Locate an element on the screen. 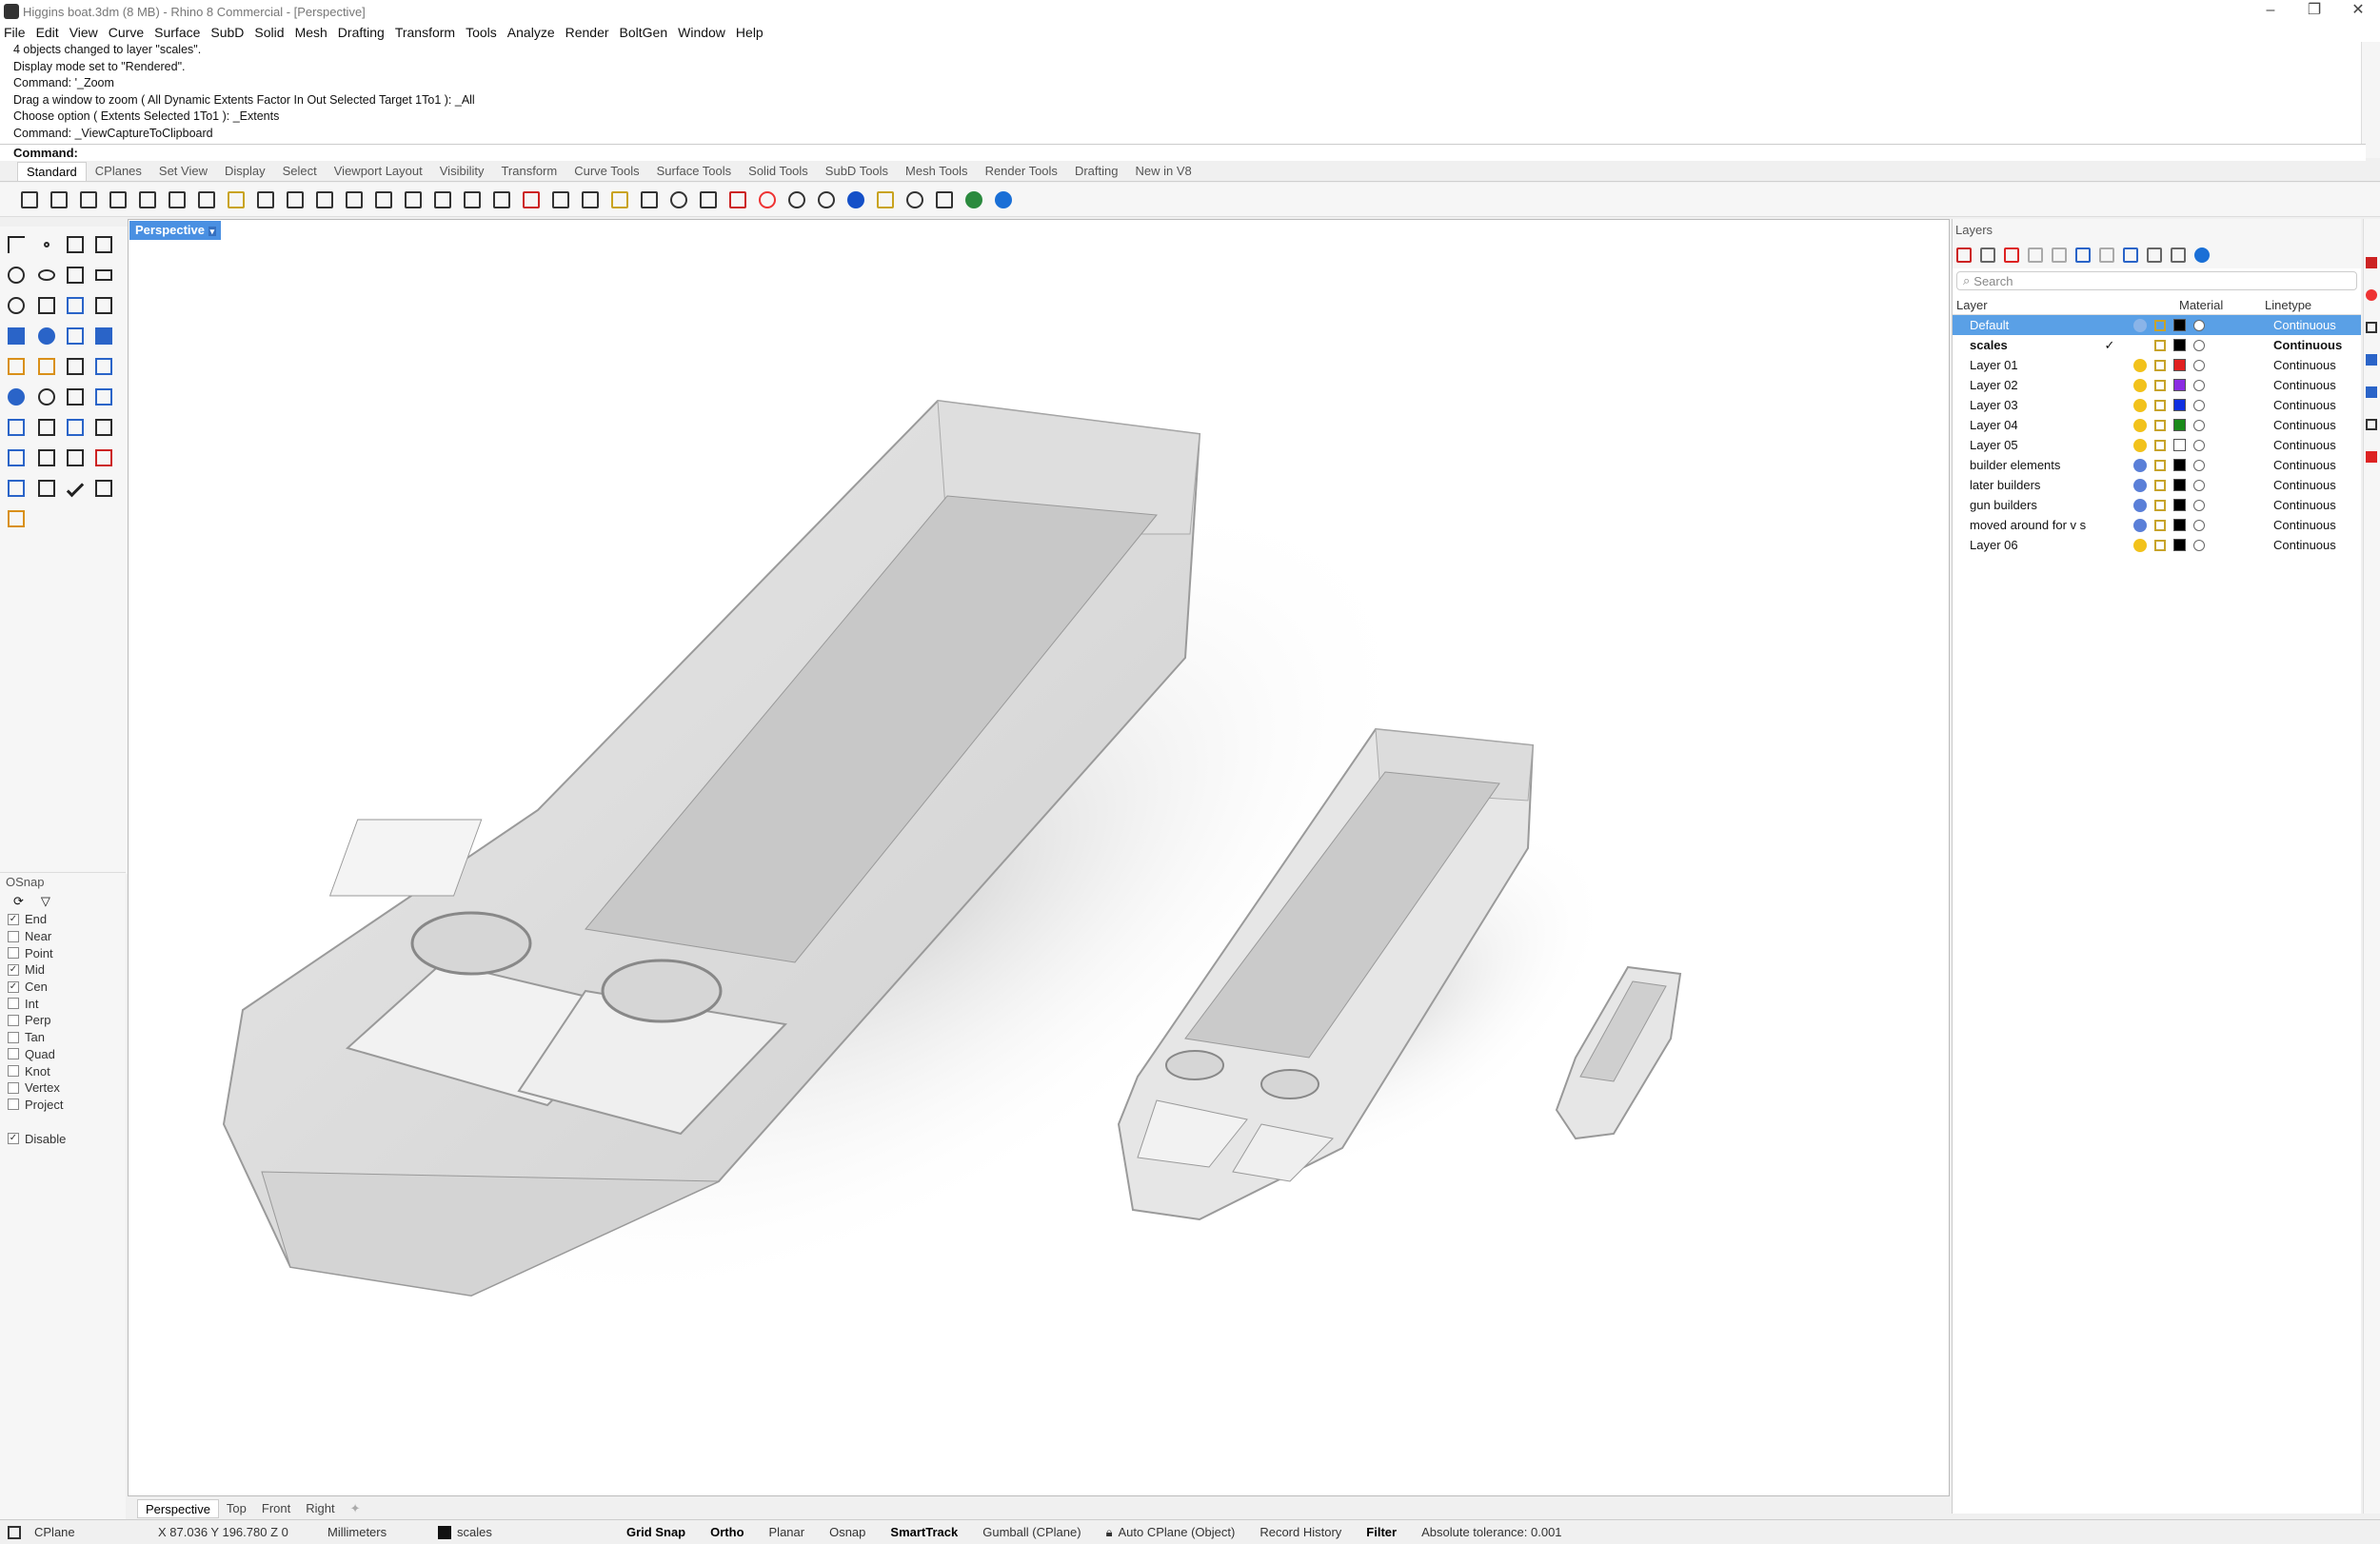  gumball-icon is located at coordinates (103, 457).